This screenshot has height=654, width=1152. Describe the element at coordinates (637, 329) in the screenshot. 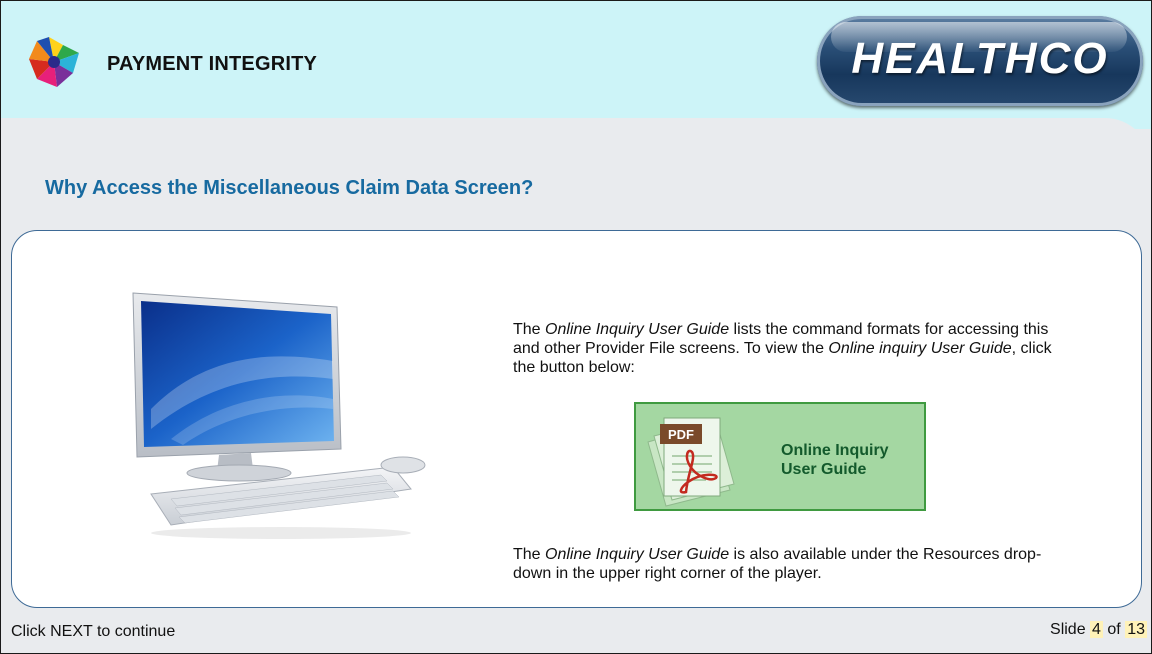

I see `guide-title-italic: Online Inquiry User Guide` at that location.